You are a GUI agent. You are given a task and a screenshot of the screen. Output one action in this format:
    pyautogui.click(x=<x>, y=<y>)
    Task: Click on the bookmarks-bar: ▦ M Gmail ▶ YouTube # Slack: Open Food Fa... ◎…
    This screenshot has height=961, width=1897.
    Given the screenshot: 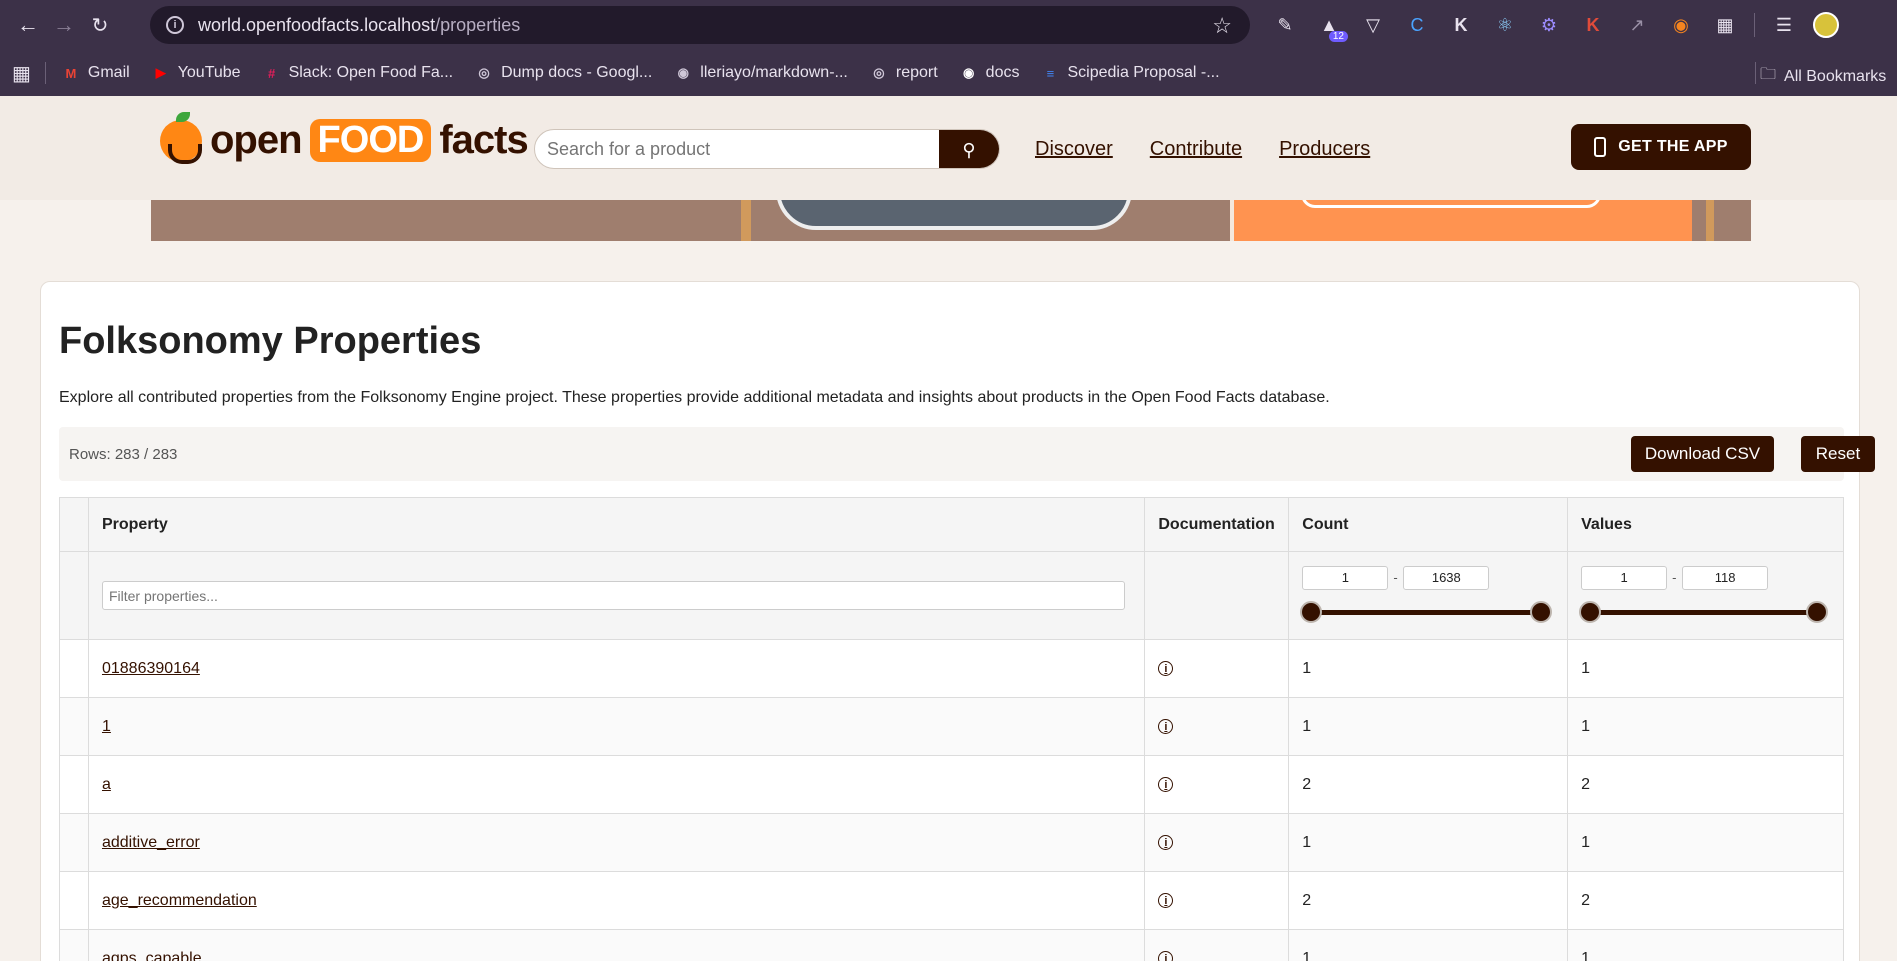 What is the action you would take?
    pyautogui.click(x=948, y=73)
    